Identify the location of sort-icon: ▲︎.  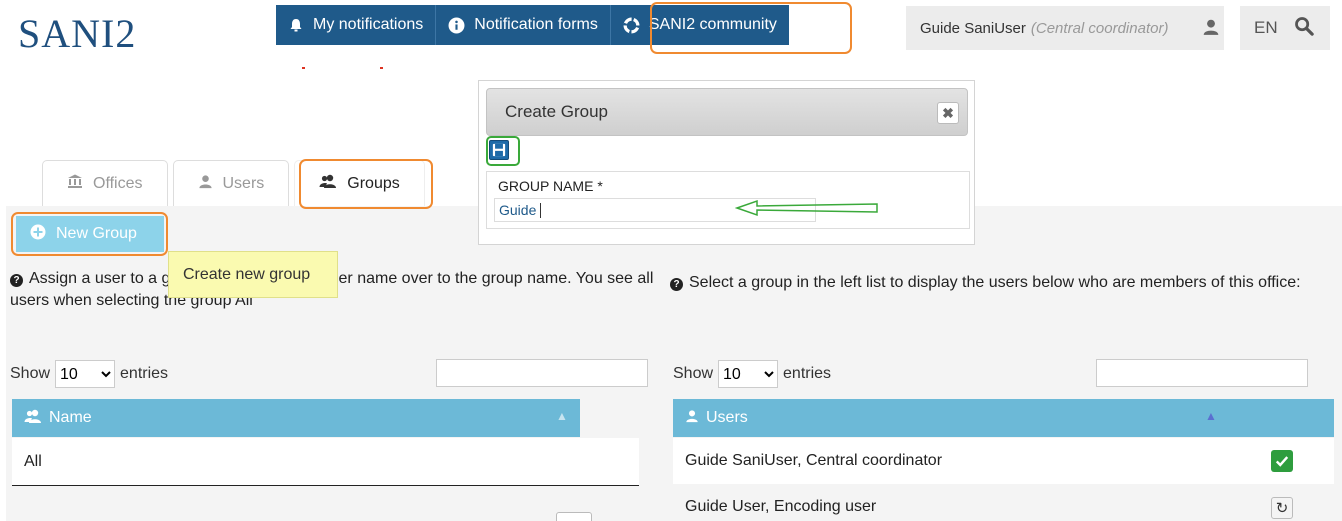
(562, 416).